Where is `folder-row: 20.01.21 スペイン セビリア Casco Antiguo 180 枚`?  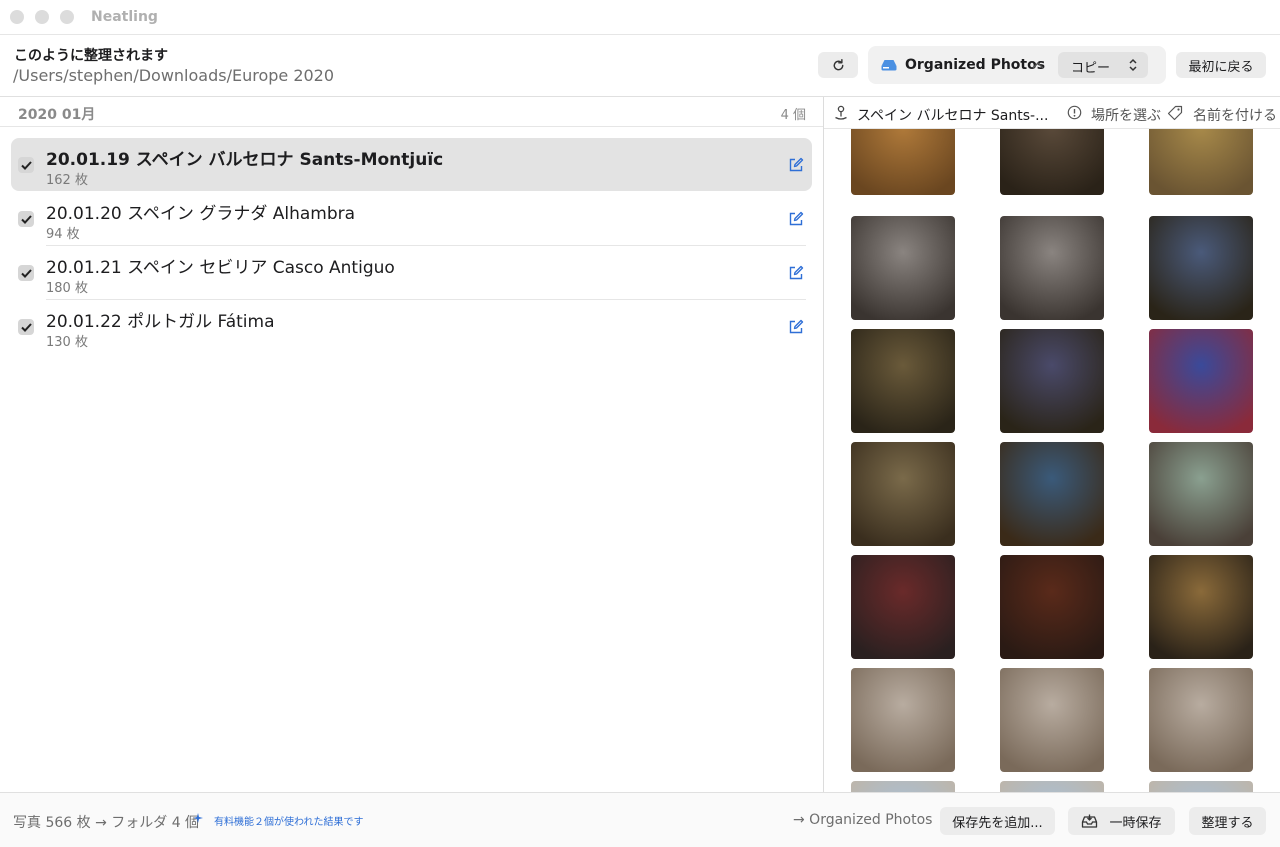
folder-row: 20.01.21 スペイン セビリア Casco Antiguo 180 枚 is located at coordinates (411, 272).